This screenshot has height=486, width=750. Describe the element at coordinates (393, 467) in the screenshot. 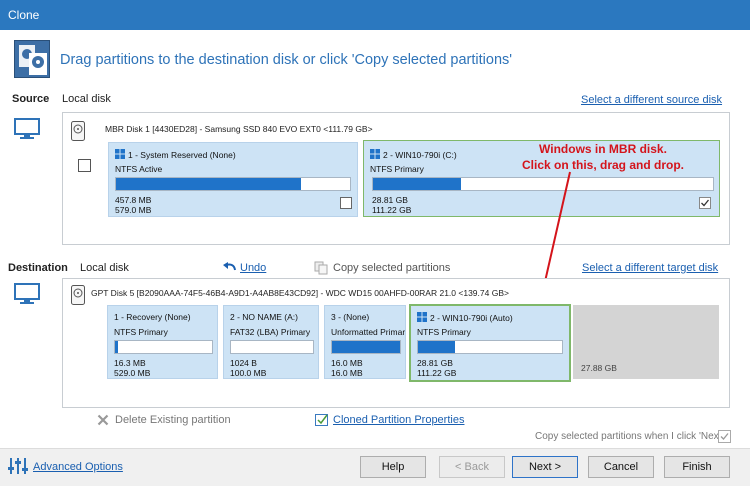

I see `help-button: Help` at that location.